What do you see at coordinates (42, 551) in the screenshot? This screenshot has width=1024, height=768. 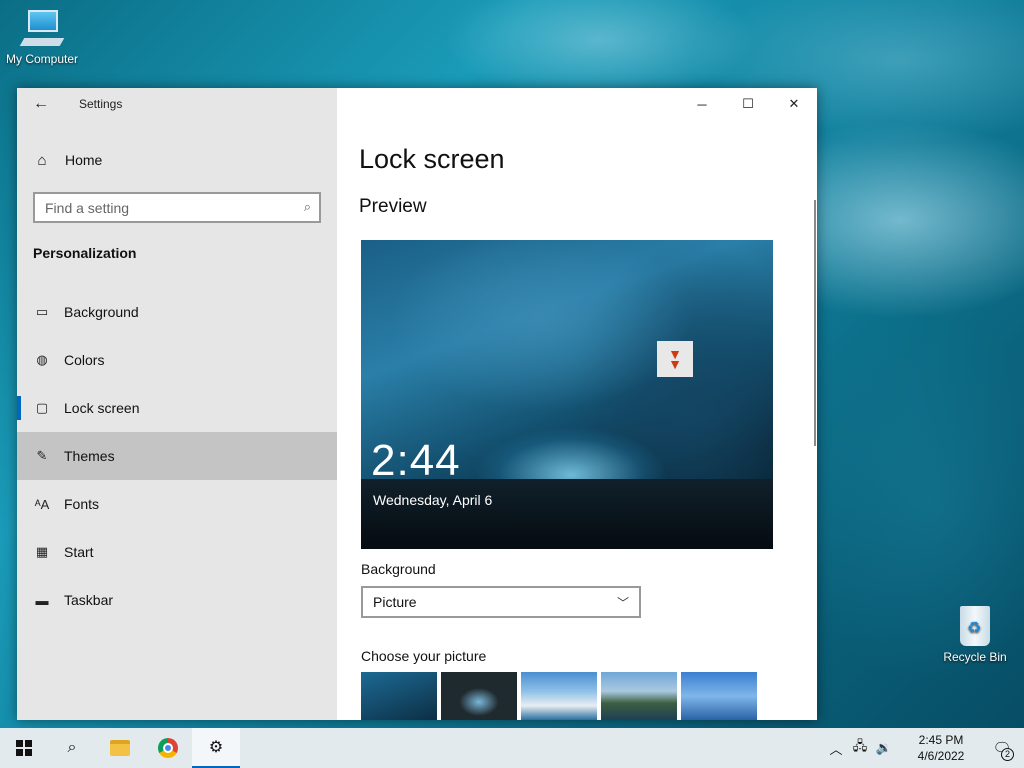 I see `start-icon: ▦` at bounding box center [42, 551].